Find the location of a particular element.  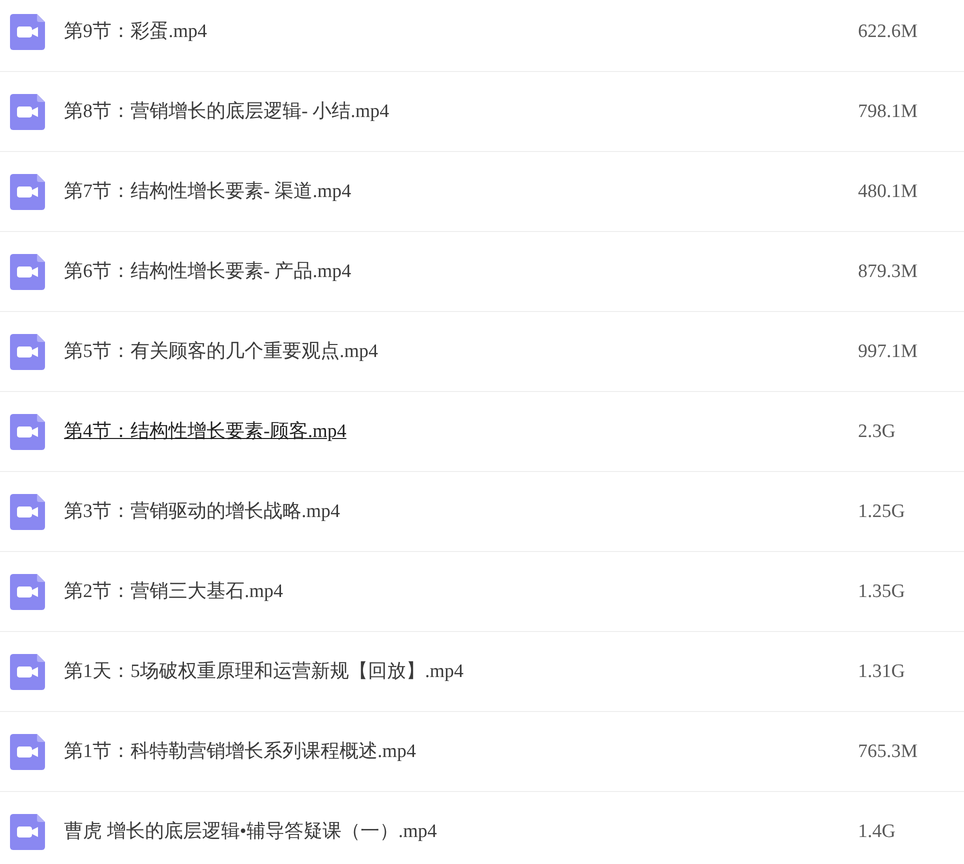

file-name-link: 曹虎 增长的底层逻辑•辅导答疑课（一）.mp4 is located at coordinates (250, 832).